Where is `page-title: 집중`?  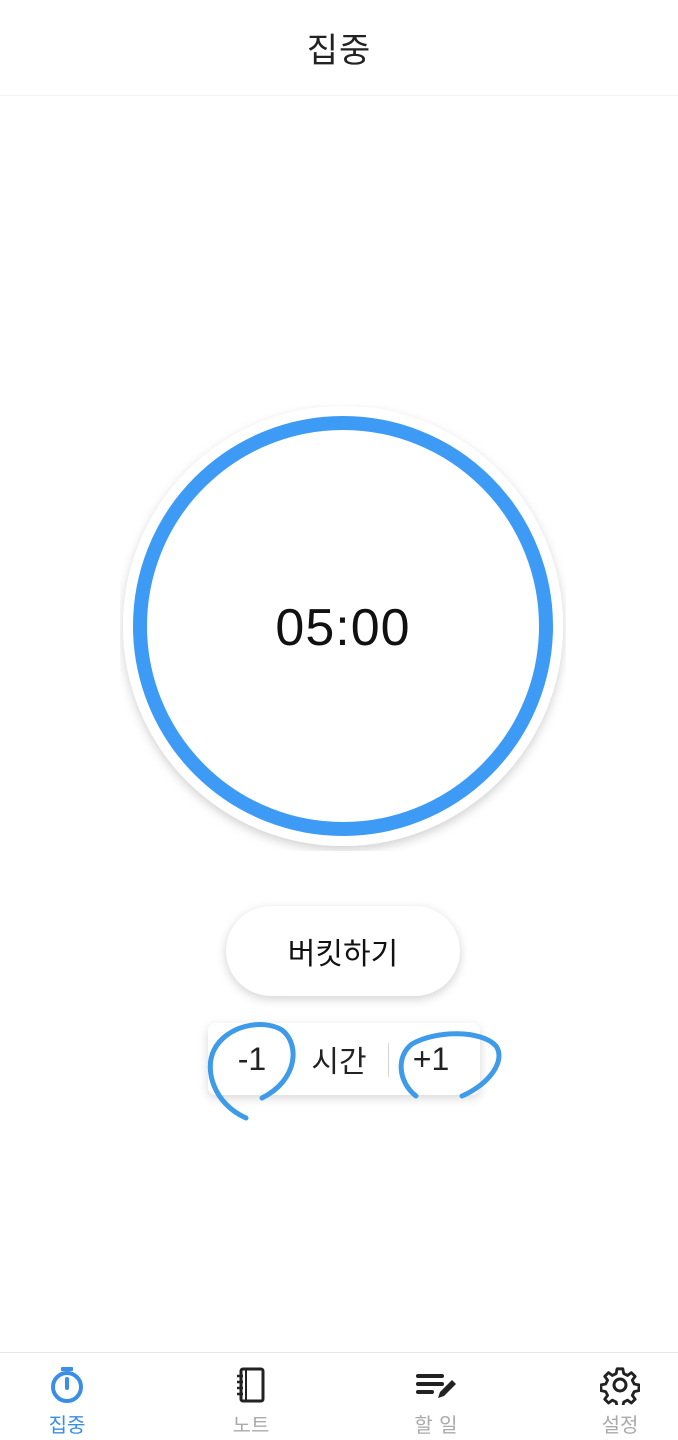
page-title: 집중 is located at coordinates (339, 51).